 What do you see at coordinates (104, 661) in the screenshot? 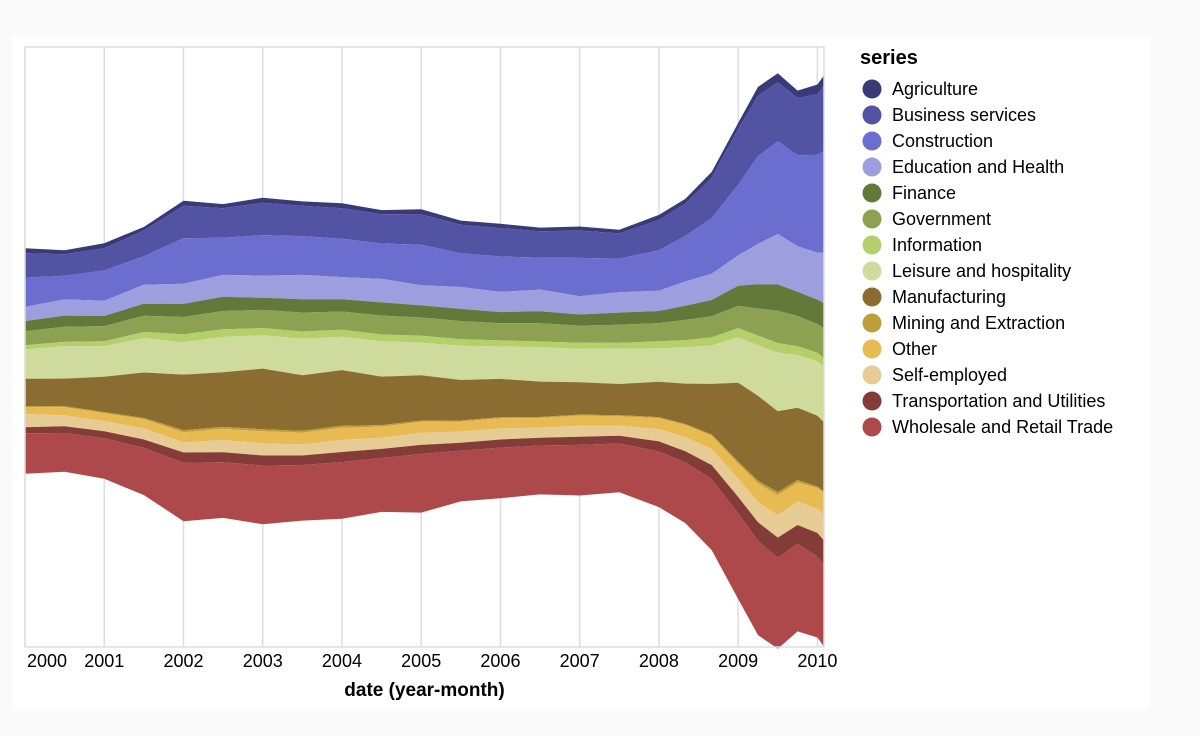
I see `x-tick-label: 2001` at bounding box center [104, 661].